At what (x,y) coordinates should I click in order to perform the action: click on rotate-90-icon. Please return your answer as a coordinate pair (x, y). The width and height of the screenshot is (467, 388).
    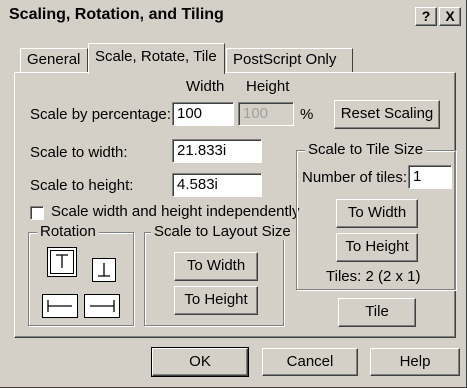
    Looking at the image, I should click on (60, 306).